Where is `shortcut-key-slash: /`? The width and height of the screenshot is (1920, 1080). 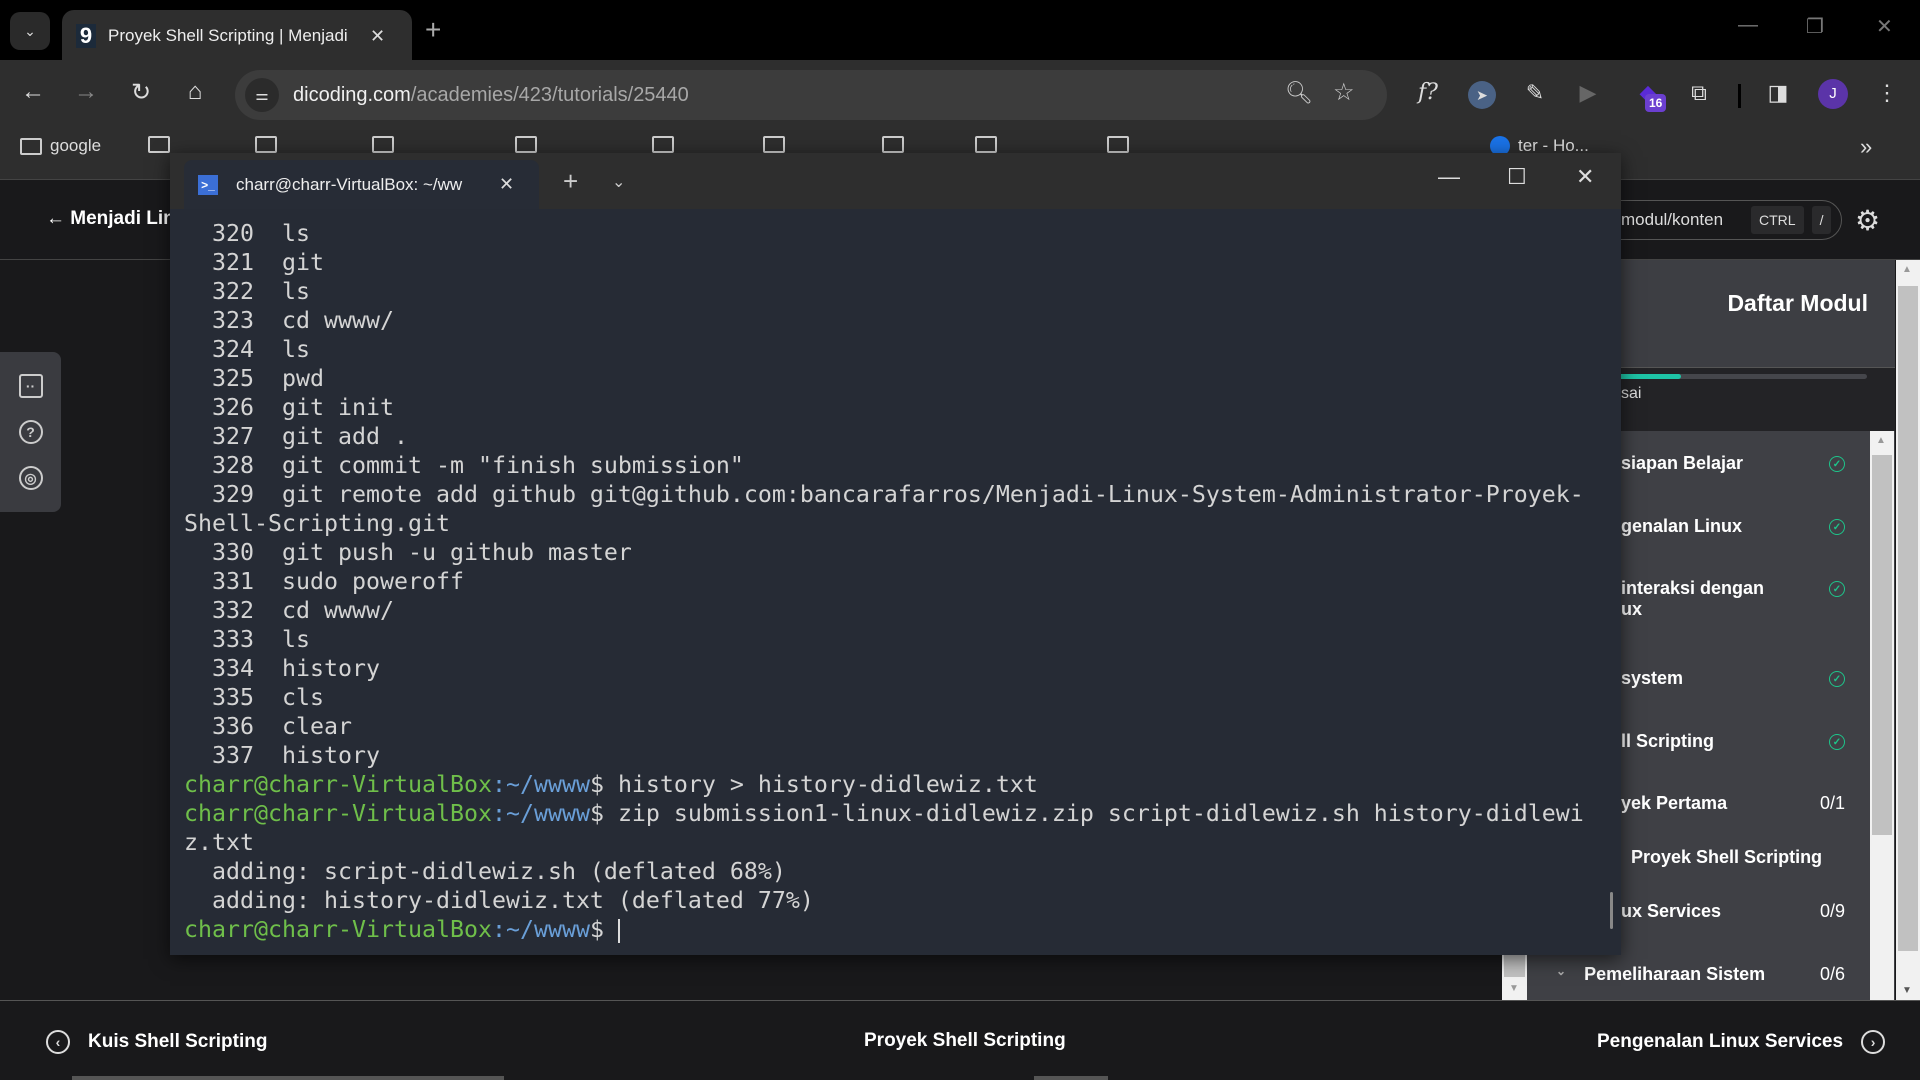
shortcut-key-slash: / is located at coordinates (1821, 220).